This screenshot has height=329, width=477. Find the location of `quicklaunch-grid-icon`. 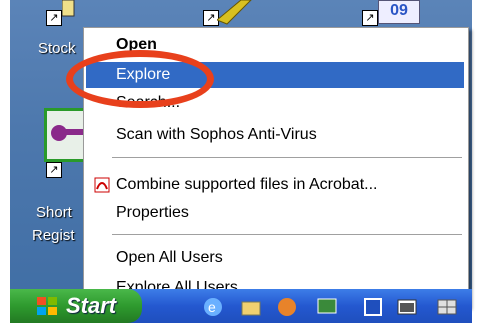

quicklaunch-grid-icon is located at coordinates (447, 307).